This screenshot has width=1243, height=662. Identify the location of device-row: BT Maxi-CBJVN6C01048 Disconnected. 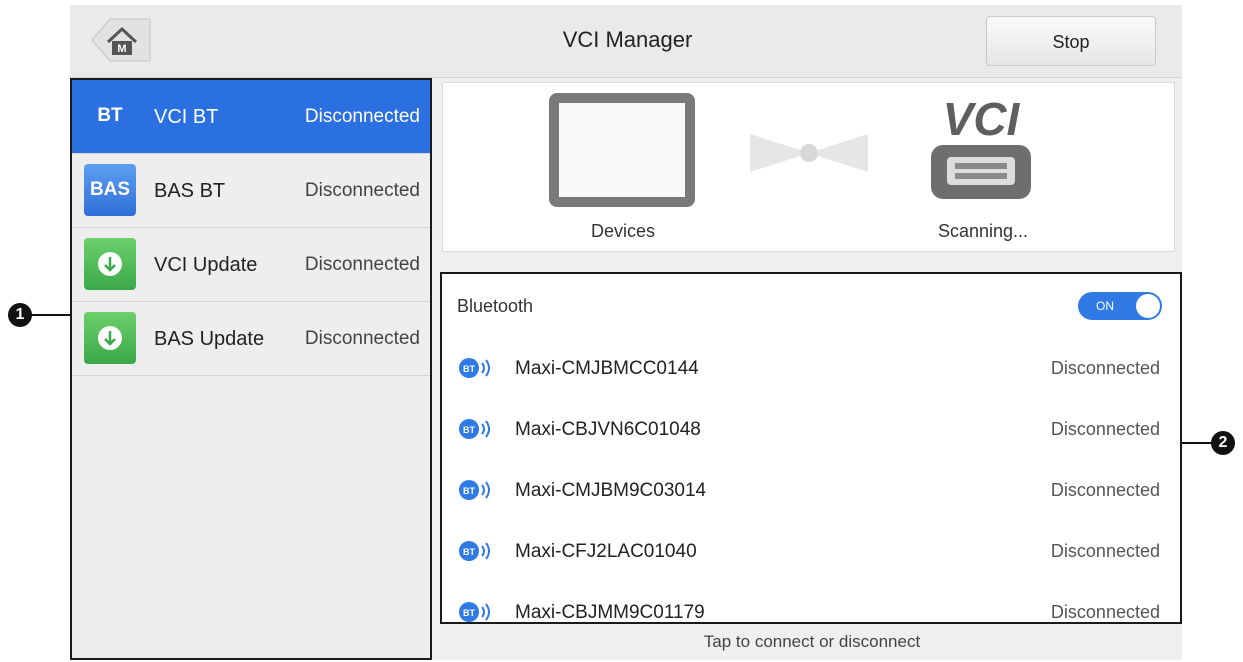
(811, 430).